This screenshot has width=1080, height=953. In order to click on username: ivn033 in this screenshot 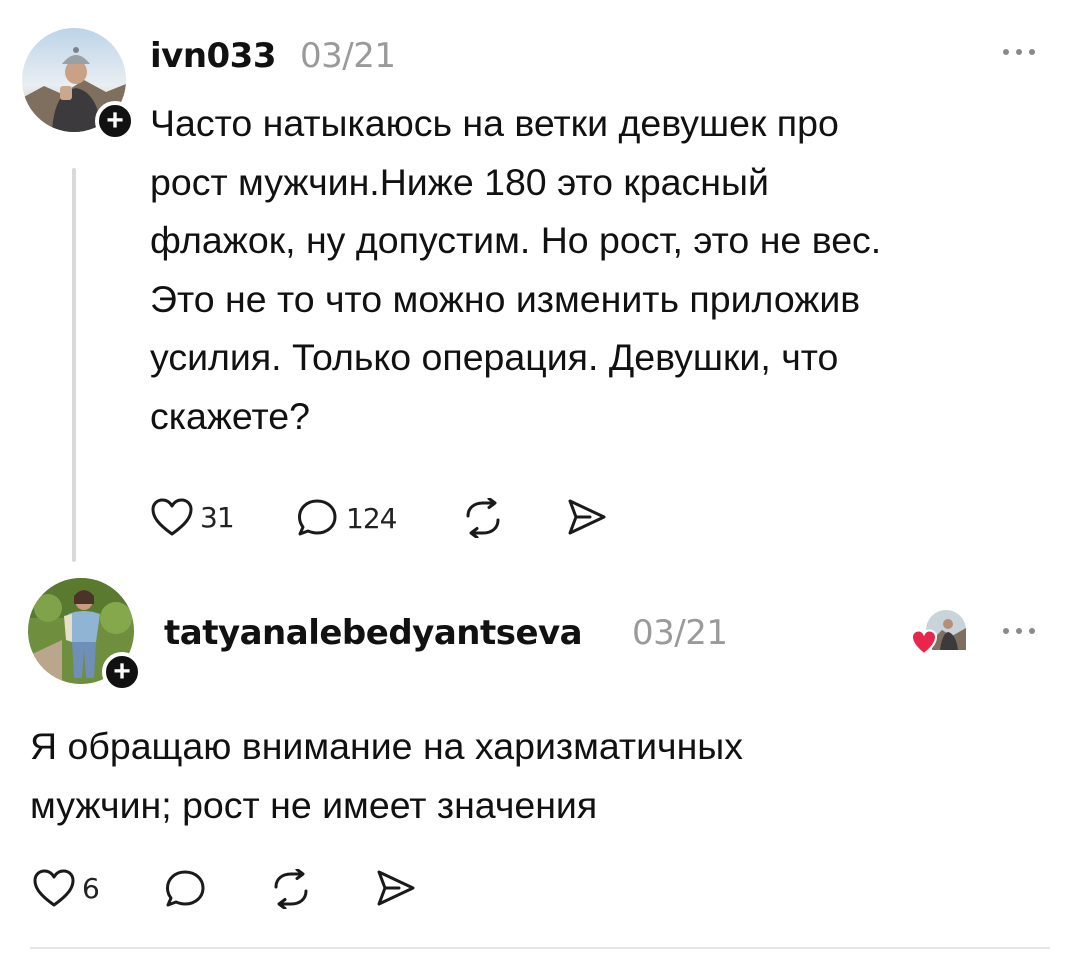, I will do `click(213, 56)`.